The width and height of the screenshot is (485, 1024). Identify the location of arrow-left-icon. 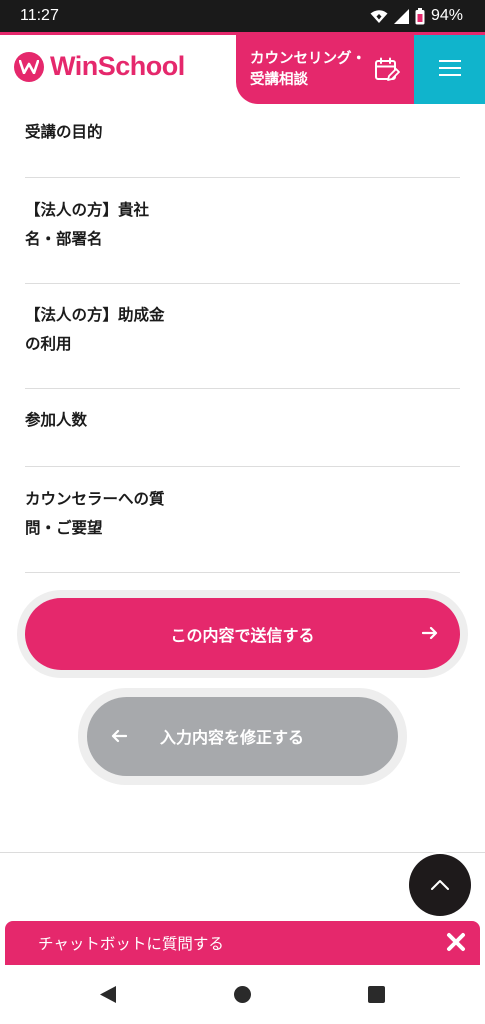
(119, 738).